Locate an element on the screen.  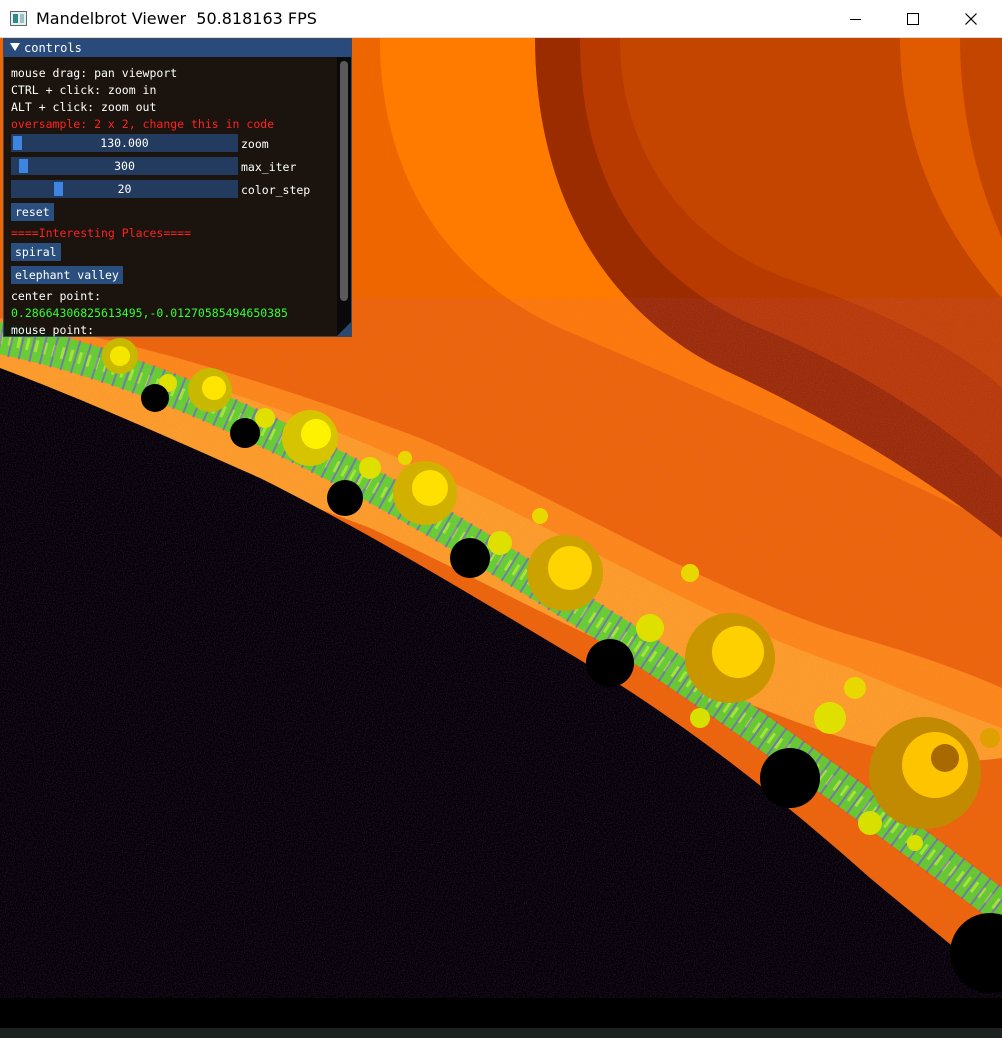
close-button is located at coordinates (971, 19).